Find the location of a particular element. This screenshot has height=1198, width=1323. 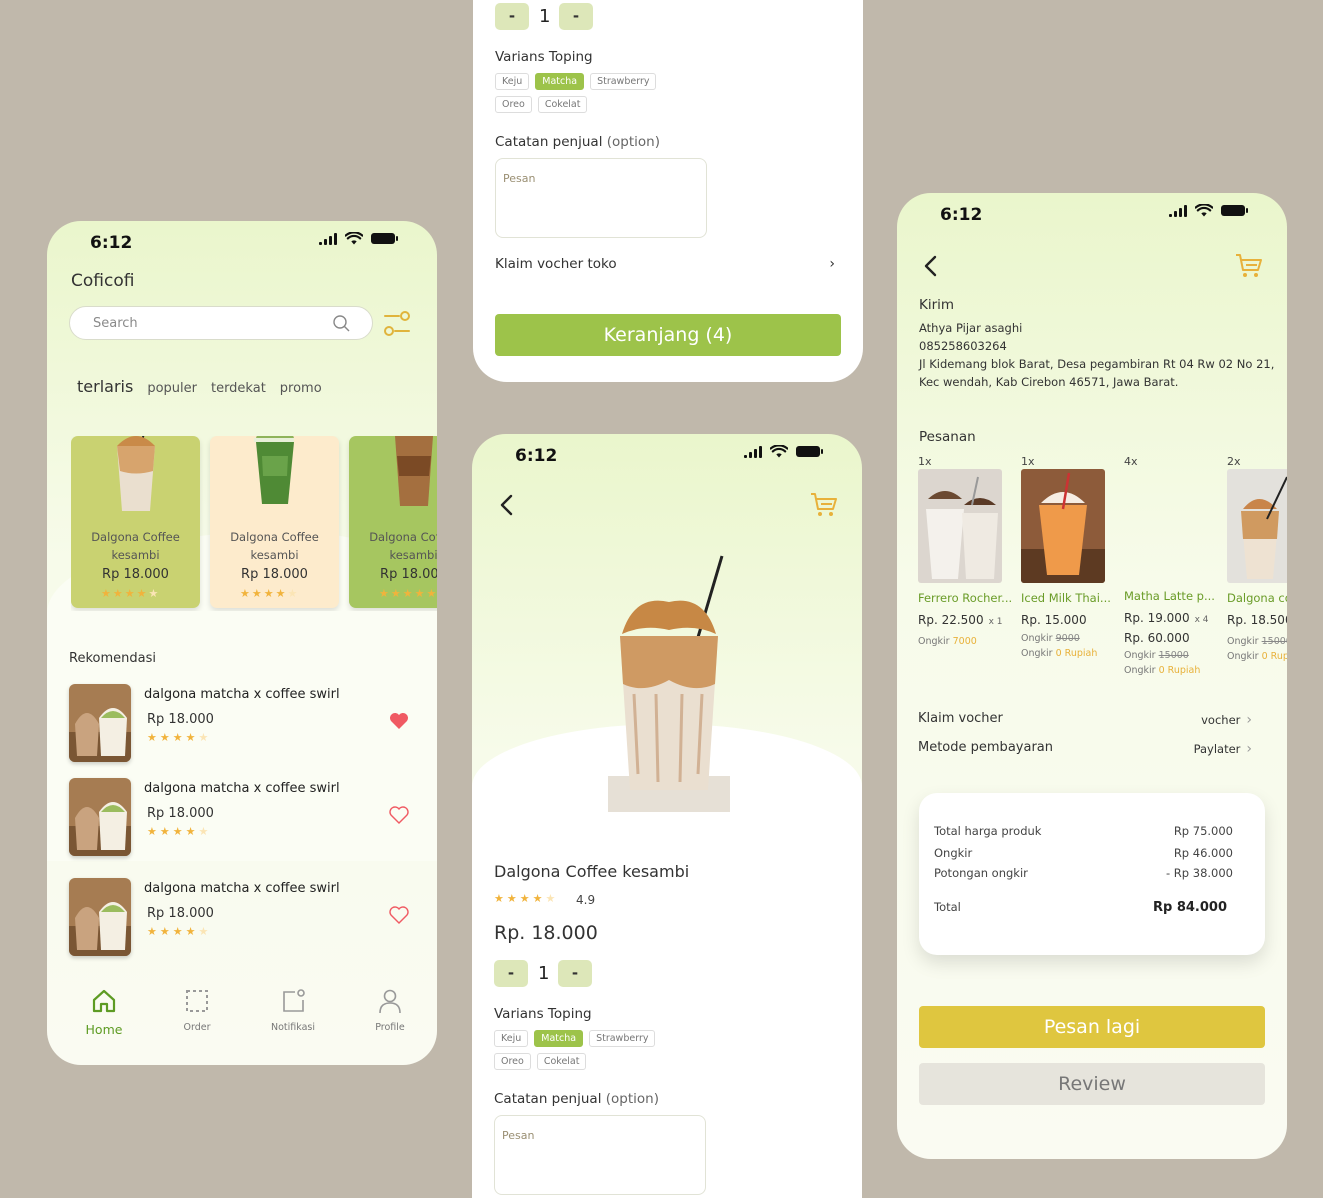

order-image is located at coordinates (1063, 526).